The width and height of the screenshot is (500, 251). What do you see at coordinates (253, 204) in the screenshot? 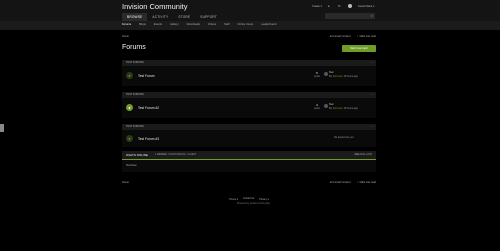
I see `powered-by: Powered by Invision Community` at bounding box center [253, 204].